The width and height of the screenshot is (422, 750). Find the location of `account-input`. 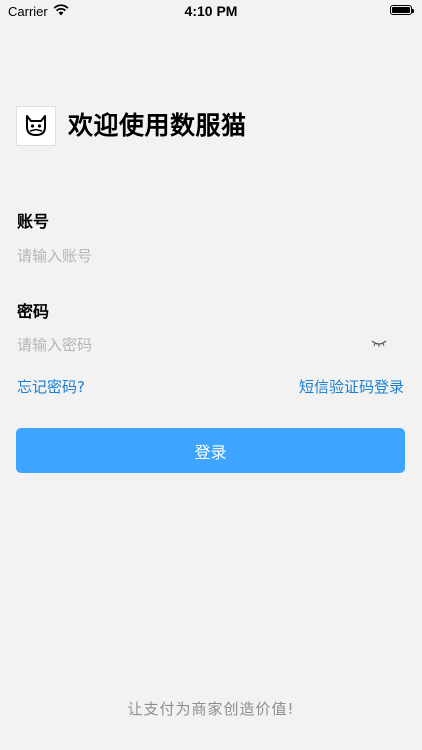

account-input is located at coordinates (197, 256).